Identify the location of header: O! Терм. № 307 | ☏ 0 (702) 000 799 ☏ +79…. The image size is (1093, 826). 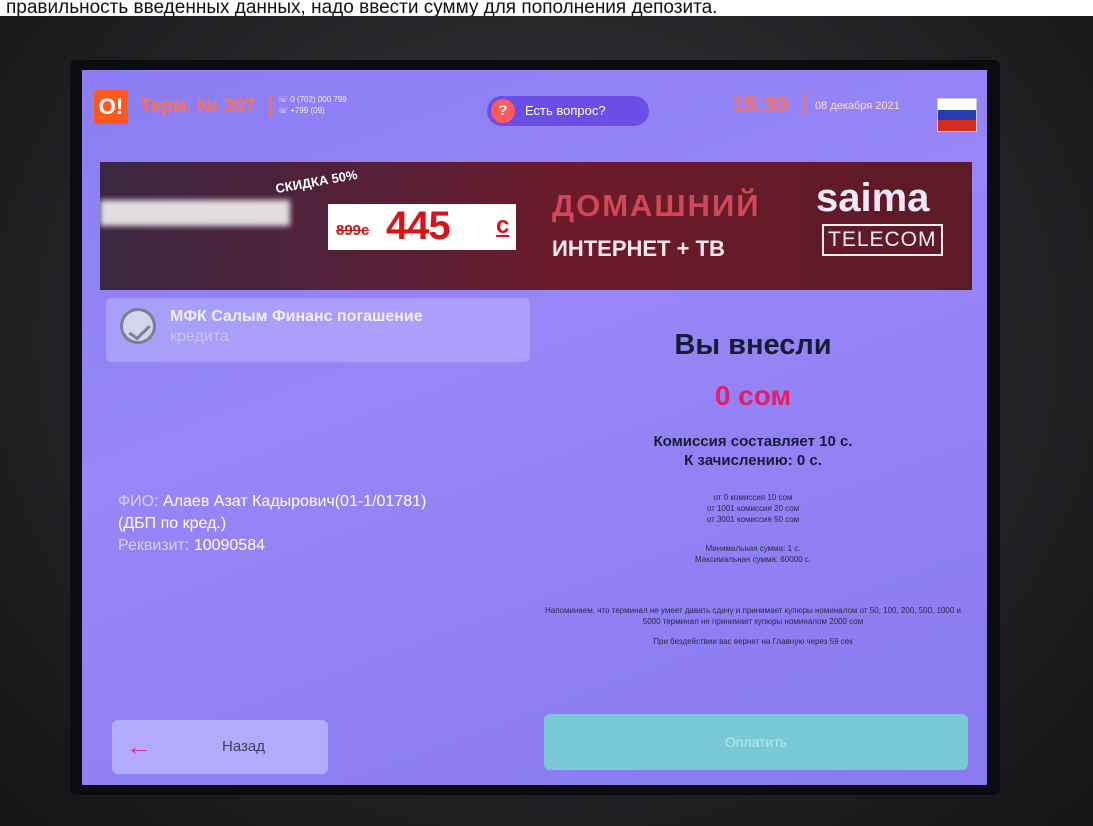
(534, 111).